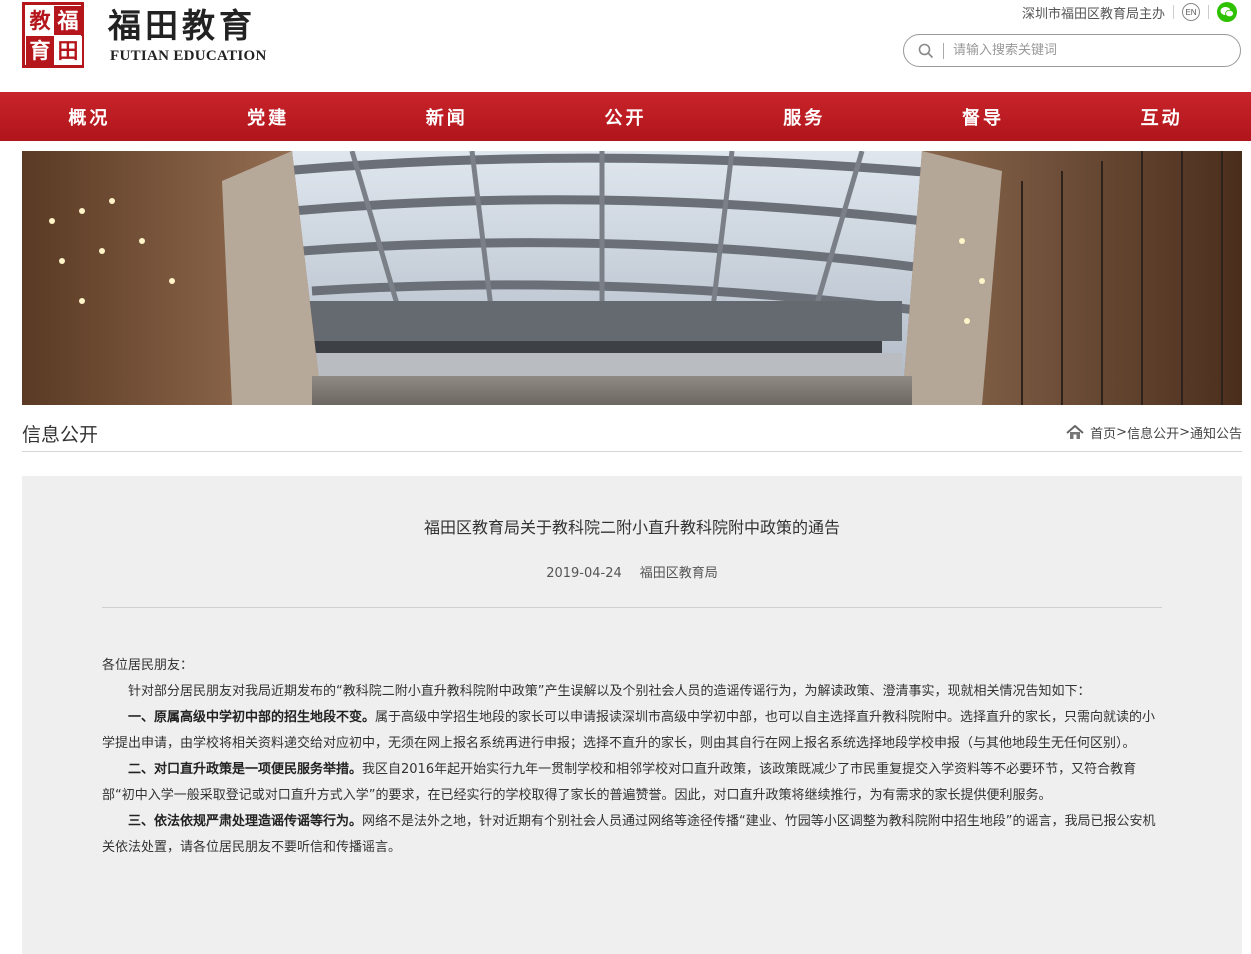  I want to click on site-logo: 教 福 育 田, so click(53, 35).